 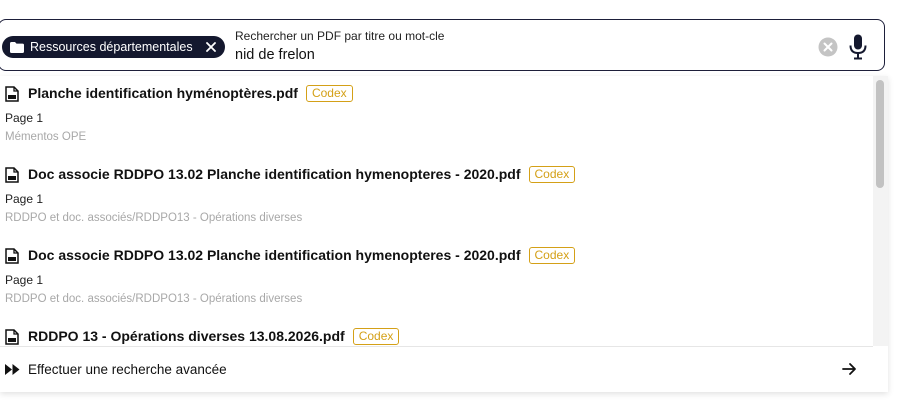 What do you see at coordinates (163, 93) in the screenshot?
I see `result-title: Planche identification hyménoptères.pdf` at bounding box center [163, 93].